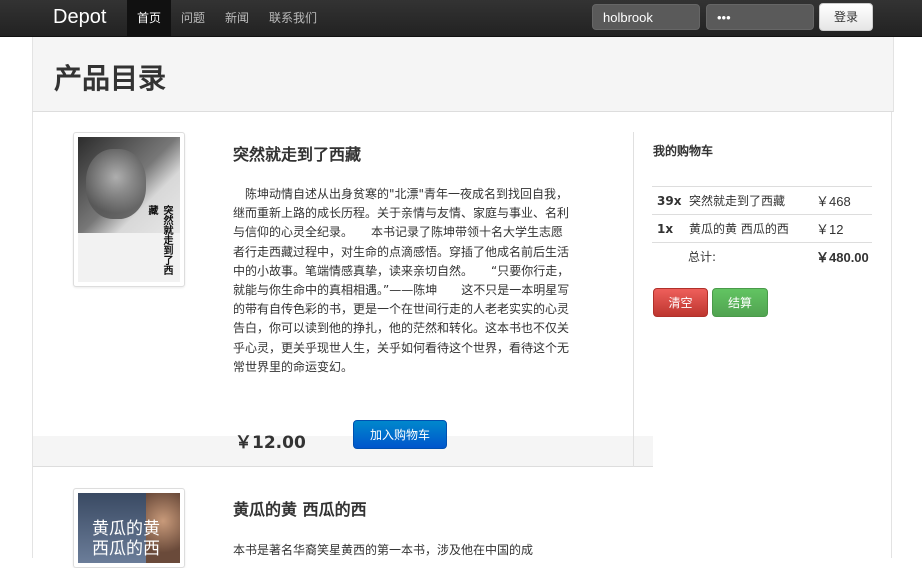 This screenshot has width=922, height=568. I want to click on product-title: 黄瓜的黄 西瓜的西, so click(300, 509).